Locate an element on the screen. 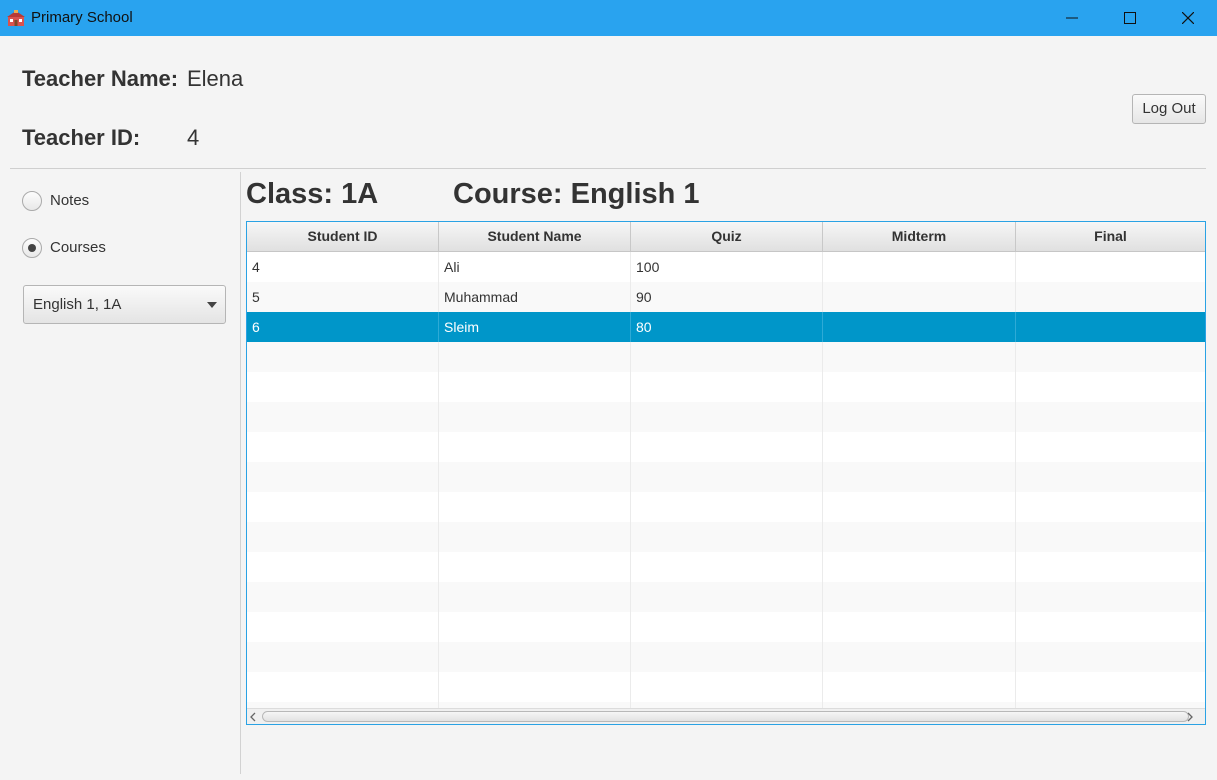  course-select-value: English 1, 1A is located at coordinates (77, 304).